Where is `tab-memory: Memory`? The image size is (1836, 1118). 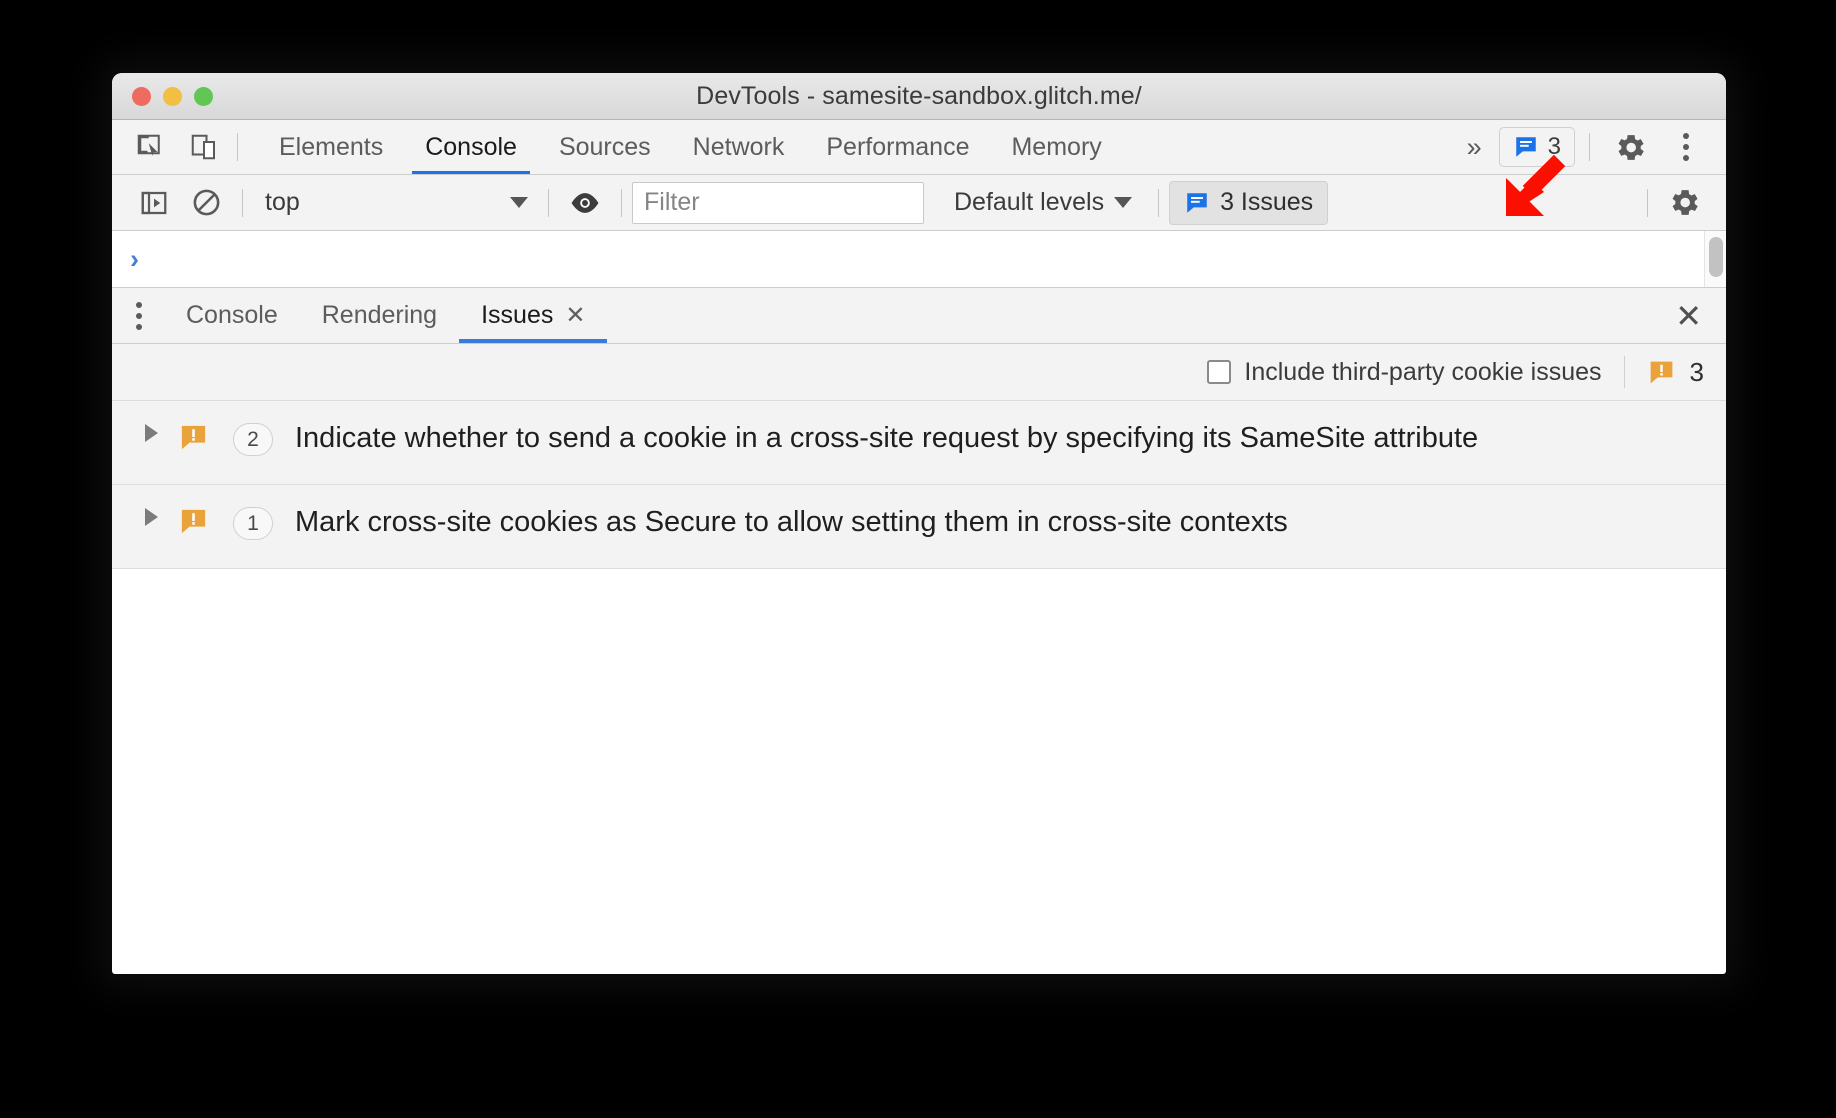
tab-memory: Memory is located at coordinates (1056, 147).